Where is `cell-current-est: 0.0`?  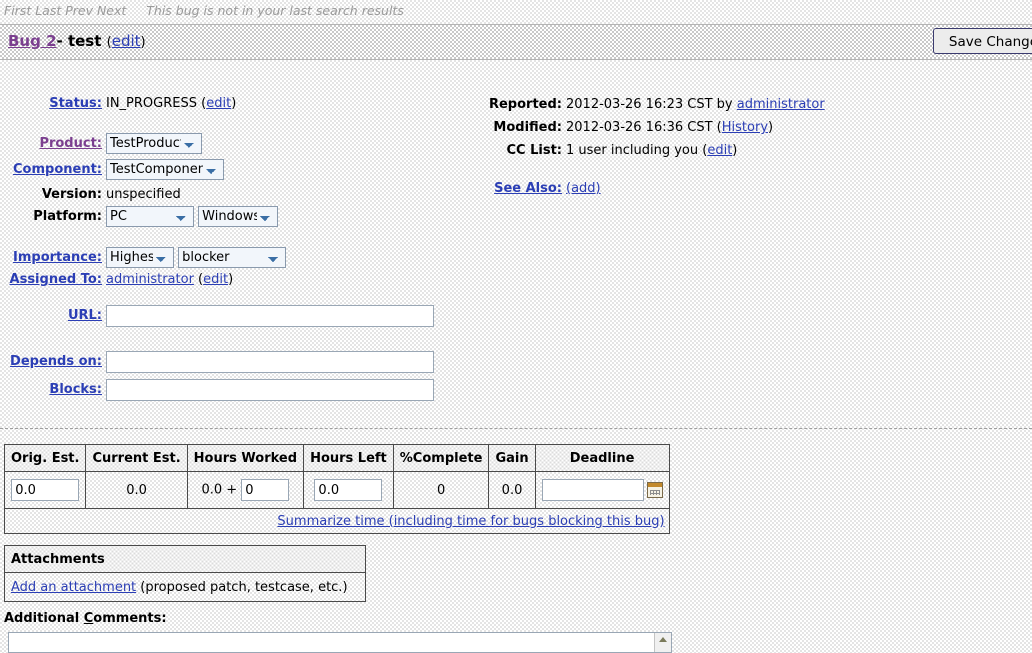 cell-current-est: 0.0 is located at coordinates (136, 490).